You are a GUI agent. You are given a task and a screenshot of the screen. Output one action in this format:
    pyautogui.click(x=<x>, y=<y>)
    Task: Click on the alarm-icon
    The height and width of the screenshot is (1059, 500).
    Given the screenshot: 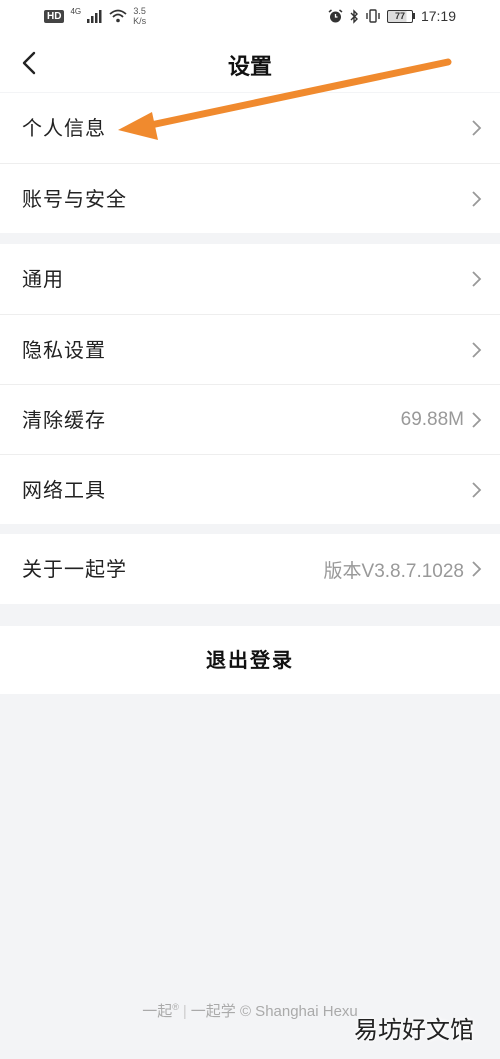 What is the action you would take?
    pyautogui.click(x=335, y=15)
    